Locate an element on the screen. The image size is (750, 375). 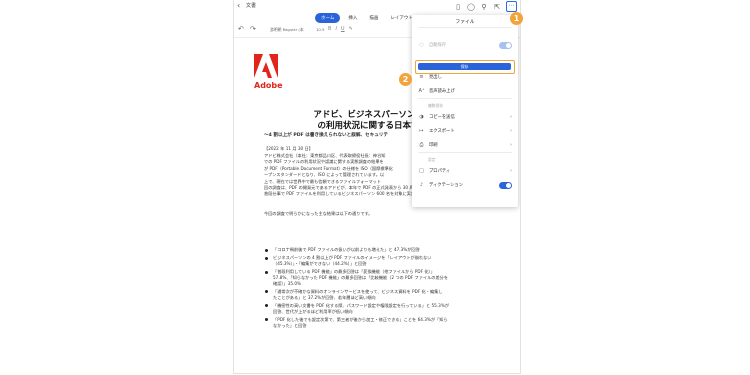
menu-item-read-aloud: A⁺ 音声読み上げ is located at coordinates (465, 91).